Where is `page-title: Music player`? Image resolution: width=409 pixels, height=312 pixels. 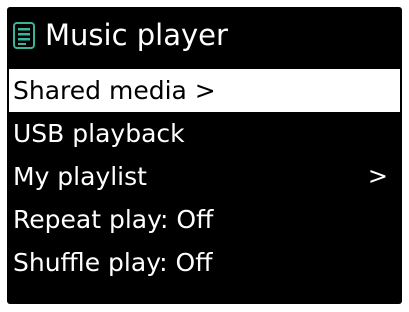
page-title: Music player is located at coordinates (136, 35).